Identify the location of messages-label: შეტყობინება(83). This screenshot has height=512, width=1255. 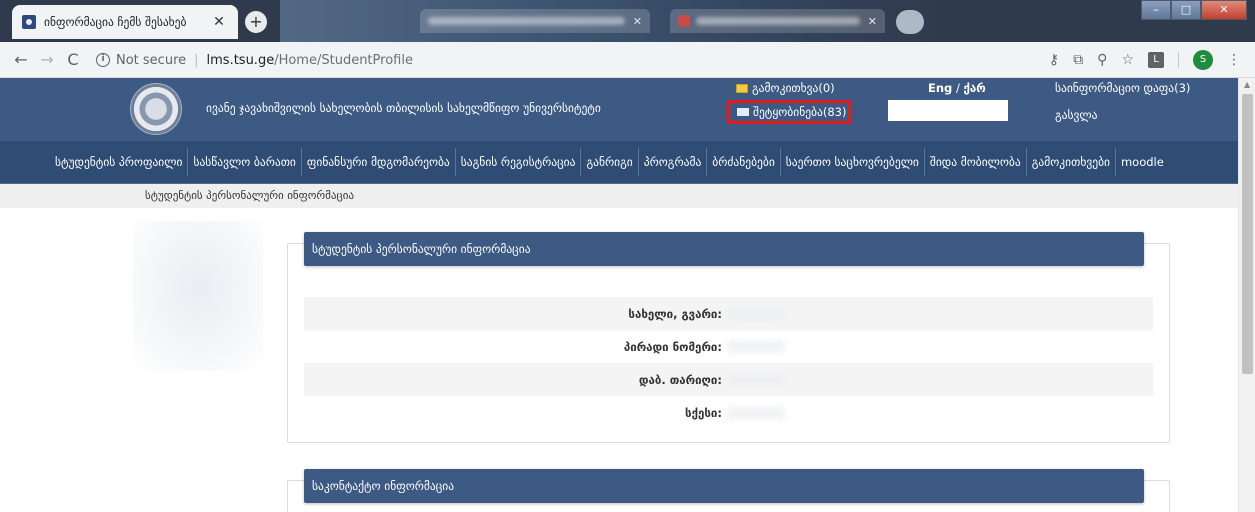
(800, 112).